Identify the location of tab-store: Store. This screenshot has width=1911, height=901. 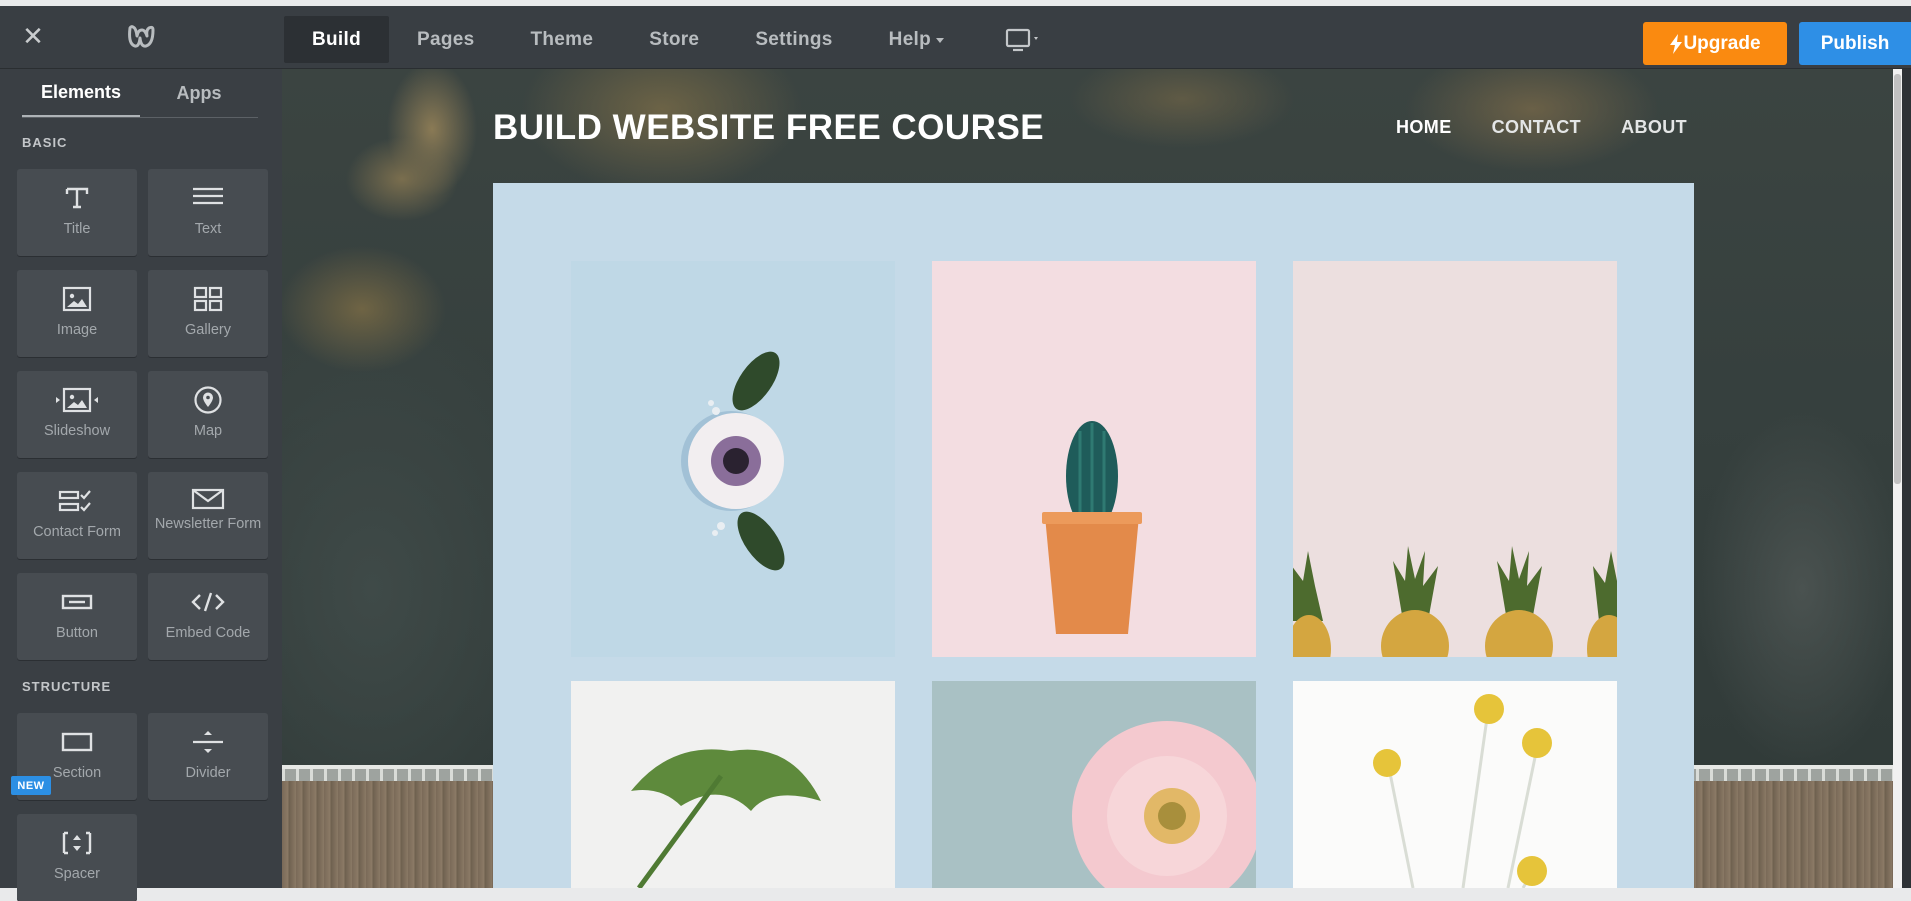
(674, 39).